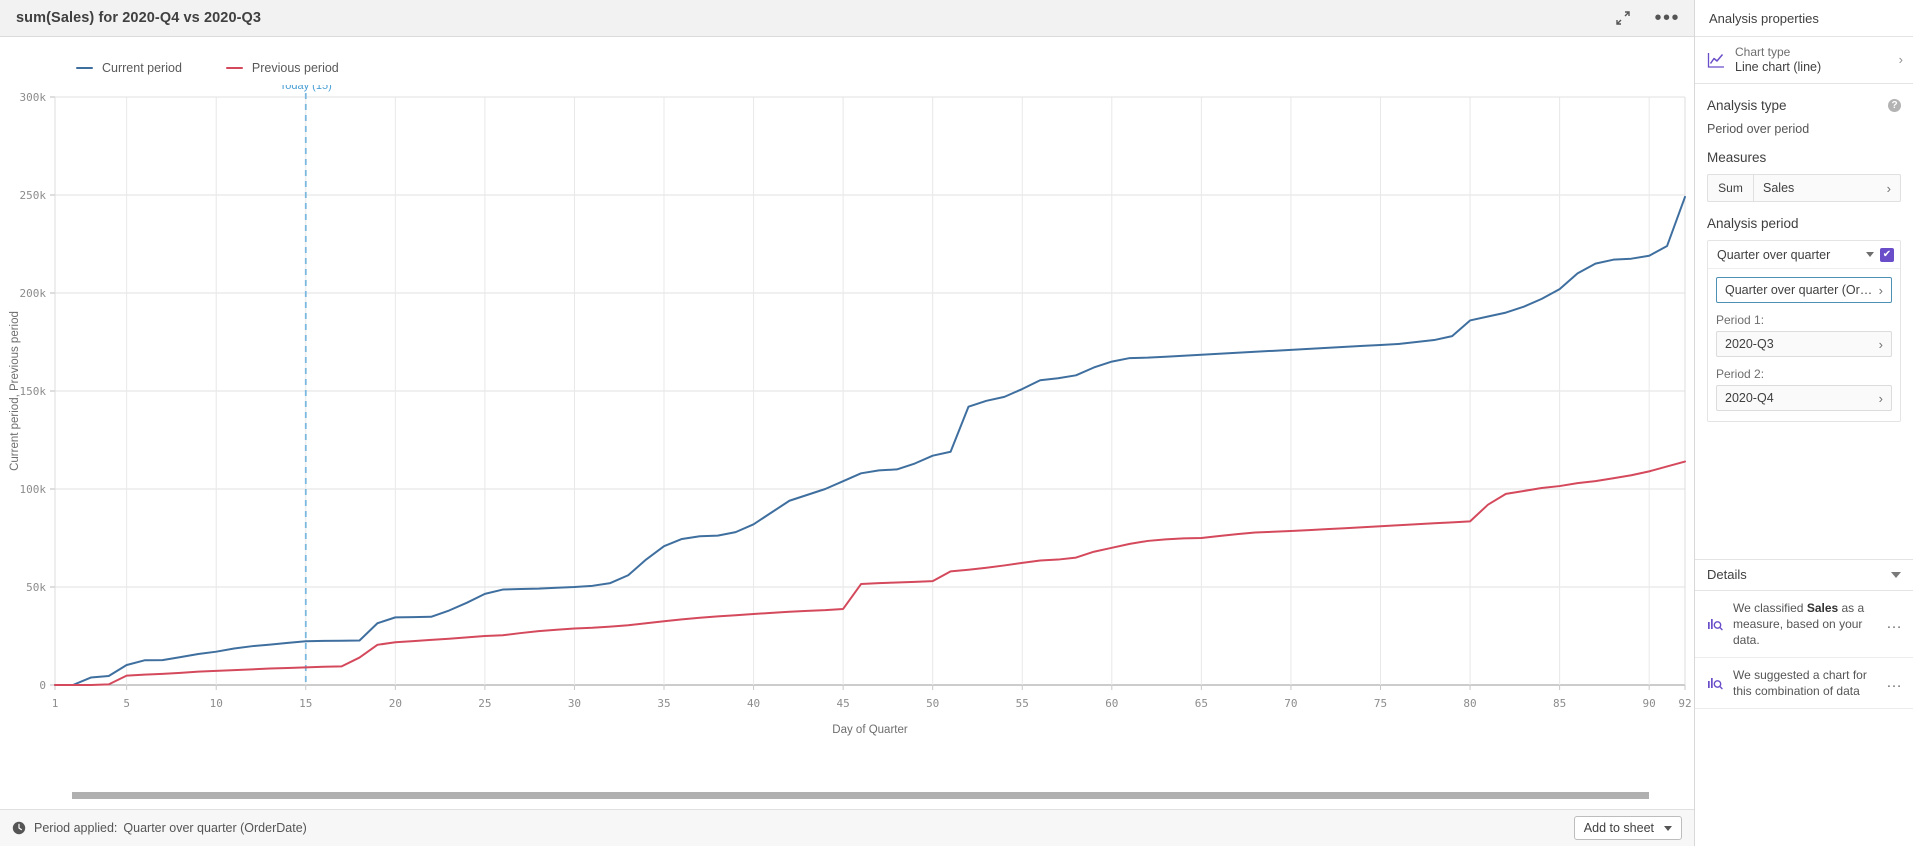 This screenshot has width=1913, height=846. I want to click on svg-text: 50k, so click(36, 587).